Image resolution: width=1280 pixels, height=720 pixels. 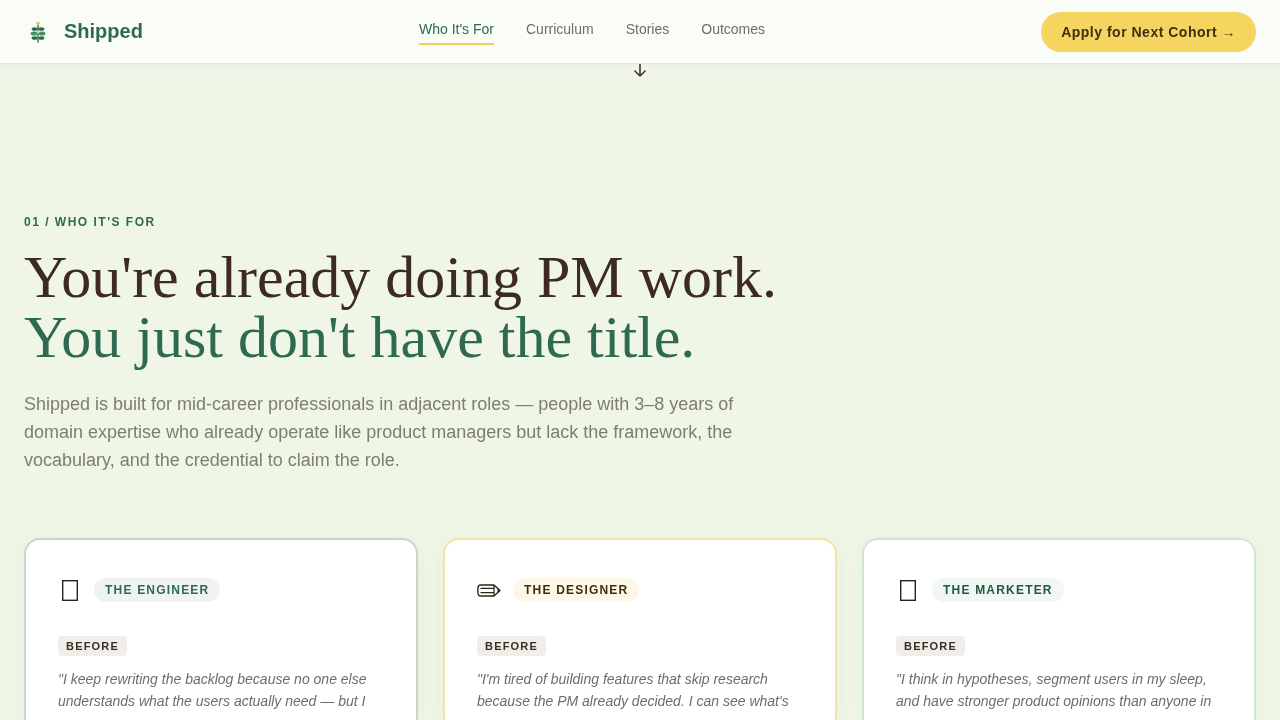 What do you see at coordinates (998, 590) in the screenshot?
I see `persona-tag: THE MARKETER` at bounding box center [998, 590].